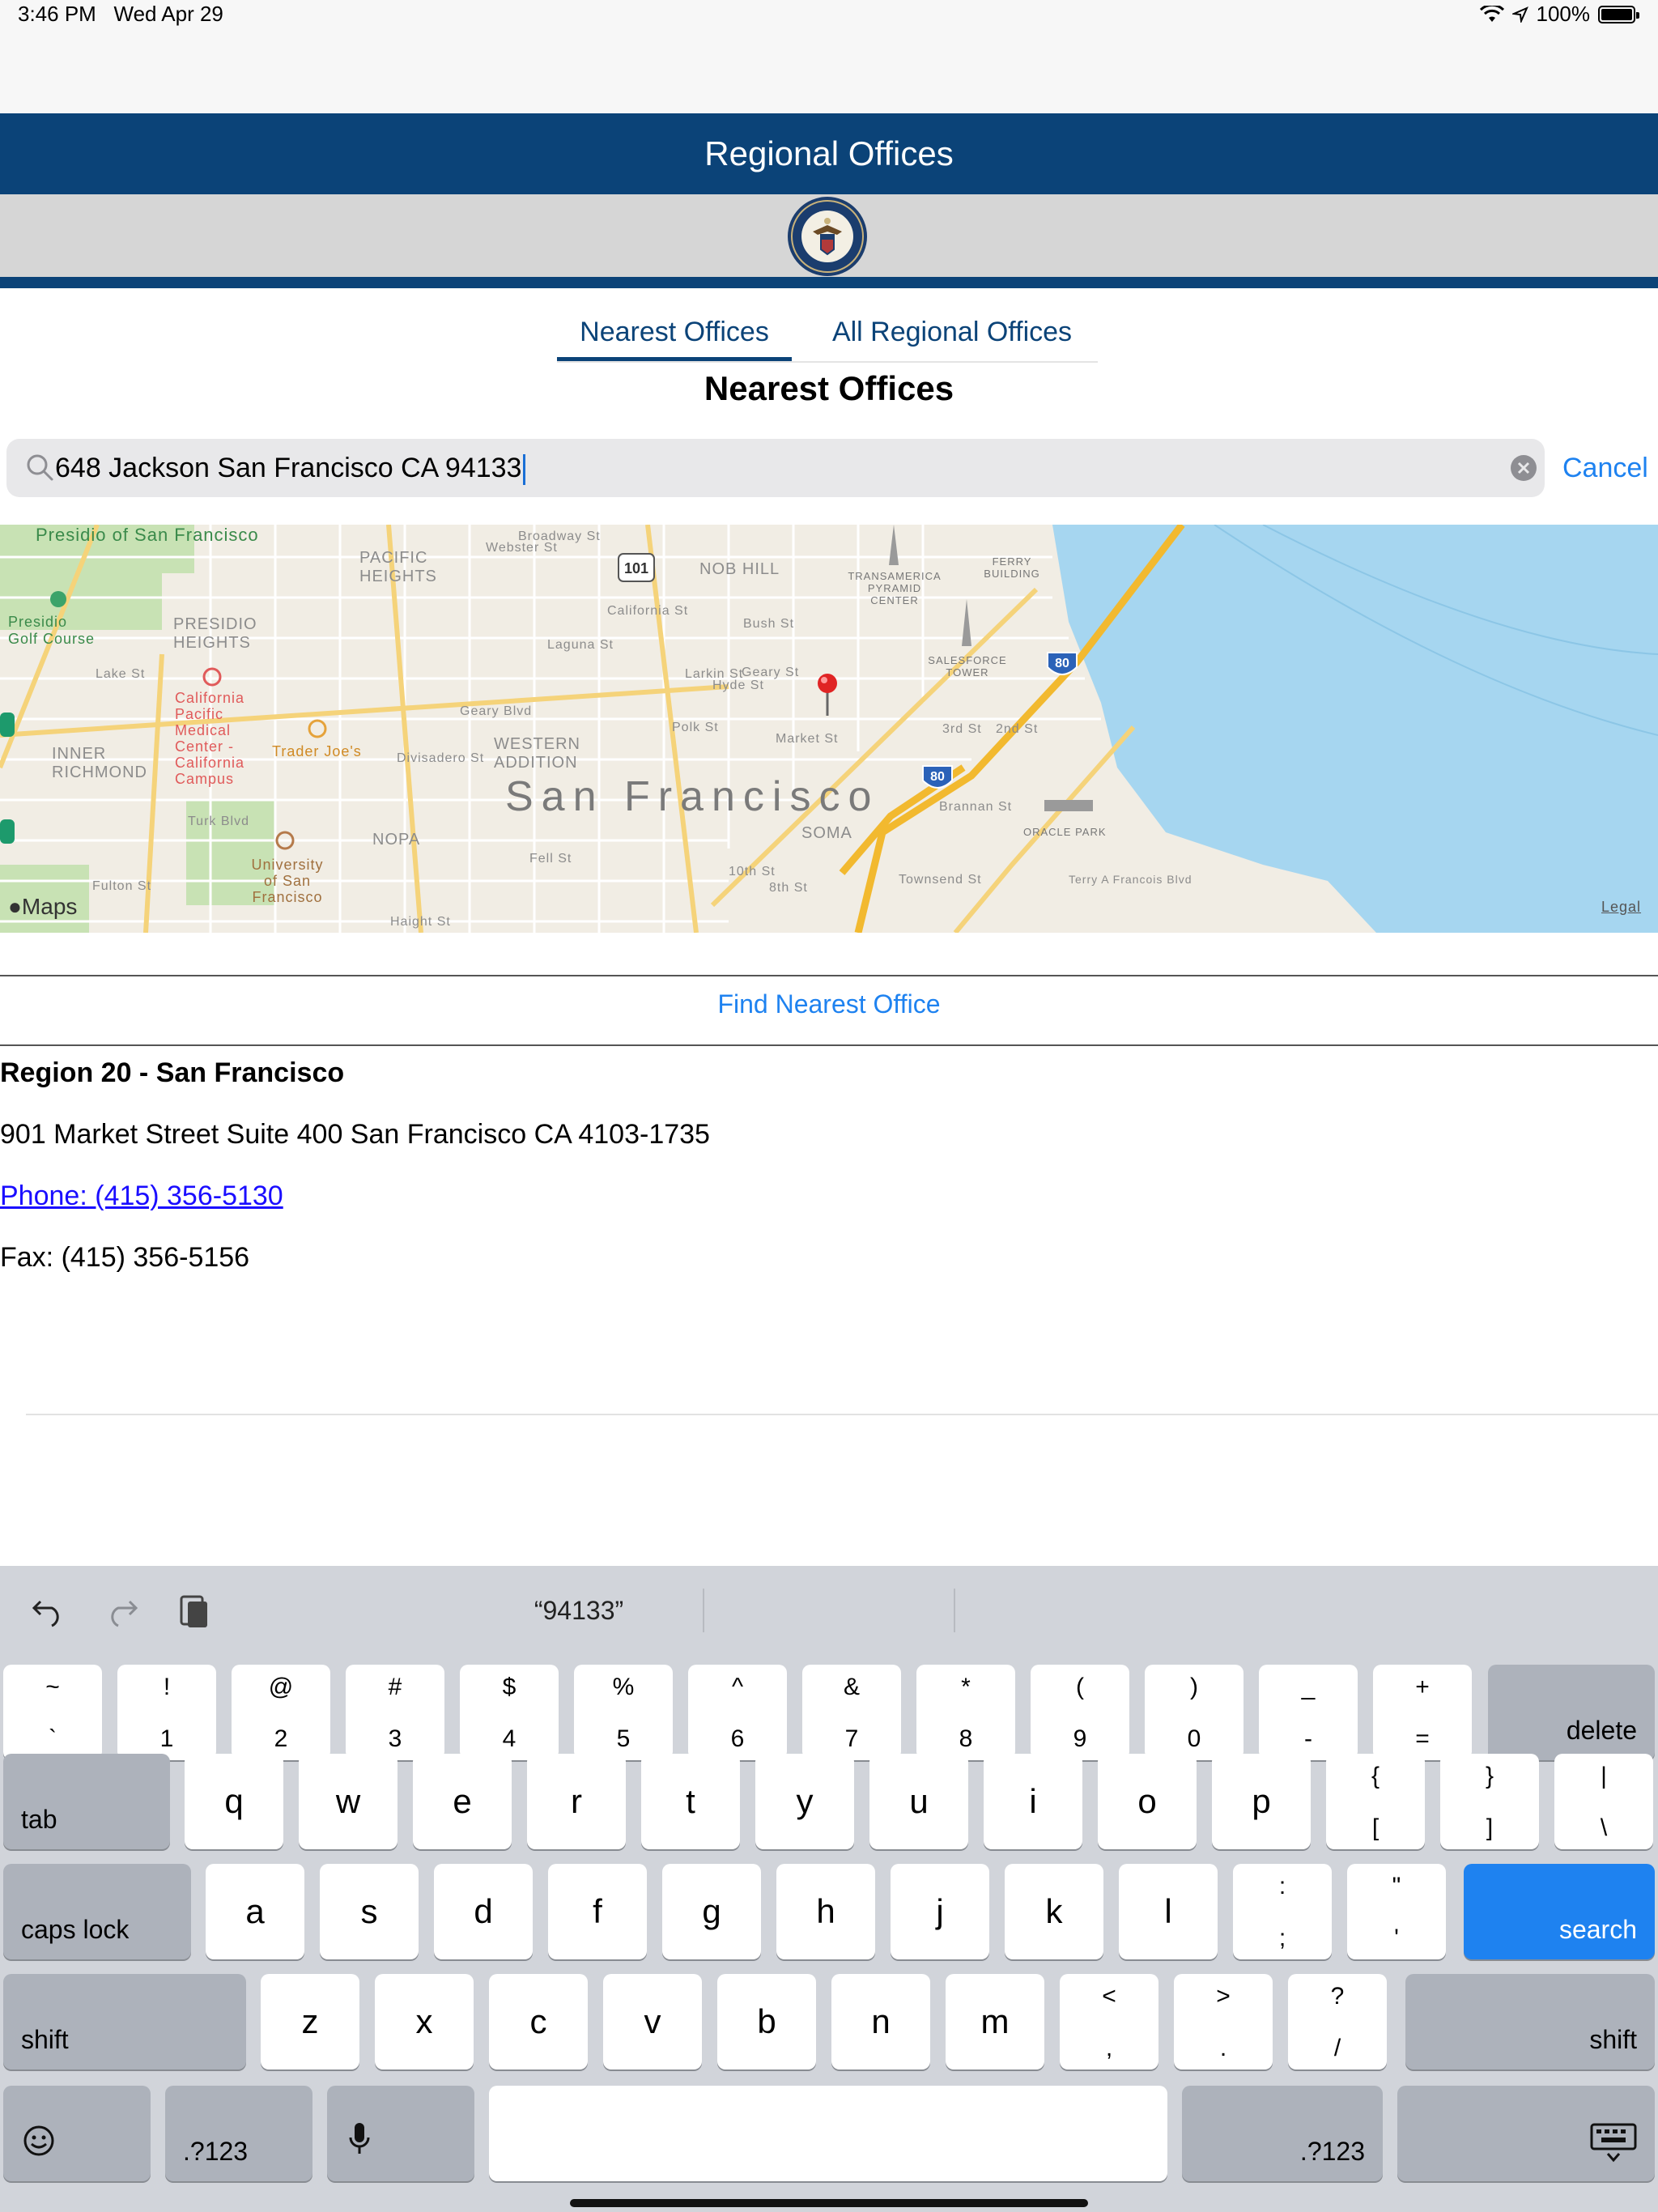  What do you see at coordinates (238, 2133) in the screenshot?
I see `numbers-key-left: .?123` at bounding box center [238, 2133].